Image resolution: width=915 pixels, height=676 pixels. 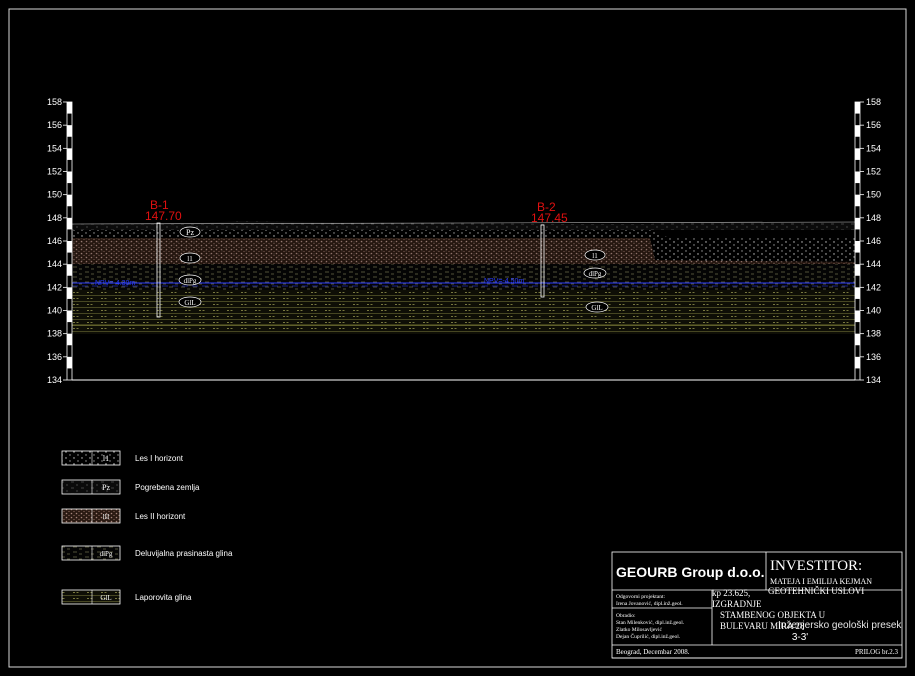 What do you see at coordinates (163, 216) in the screenshot?
I see `borehole-b1-elevation: 147.70` at bounding box center [163, 216].